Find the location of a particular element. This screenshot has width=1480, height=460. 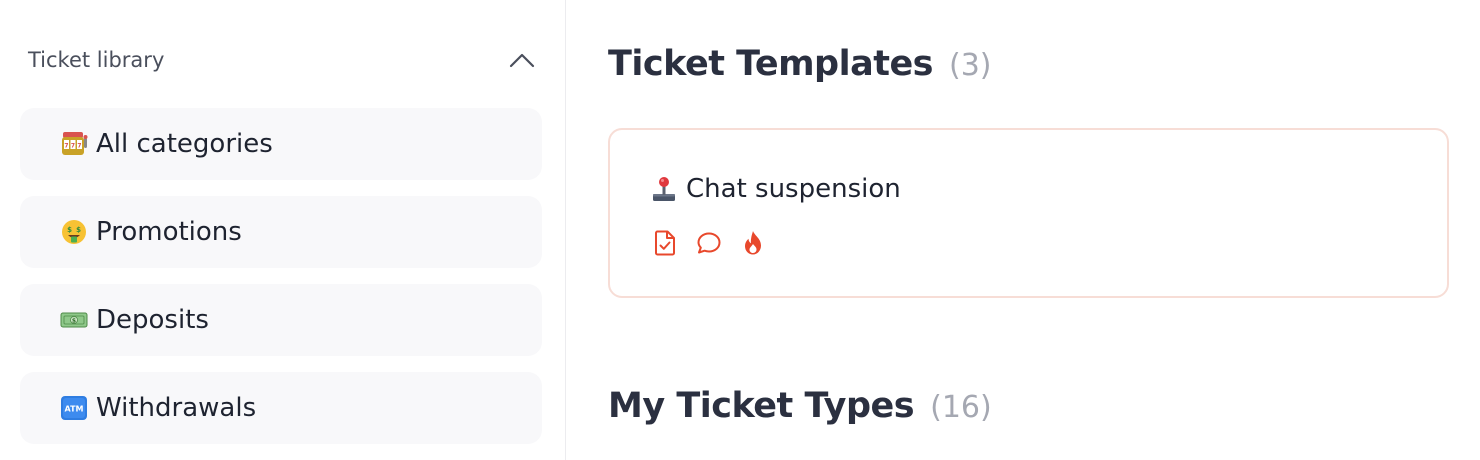

category-deposits: $ Deposits is located at coordinates (281, 320).